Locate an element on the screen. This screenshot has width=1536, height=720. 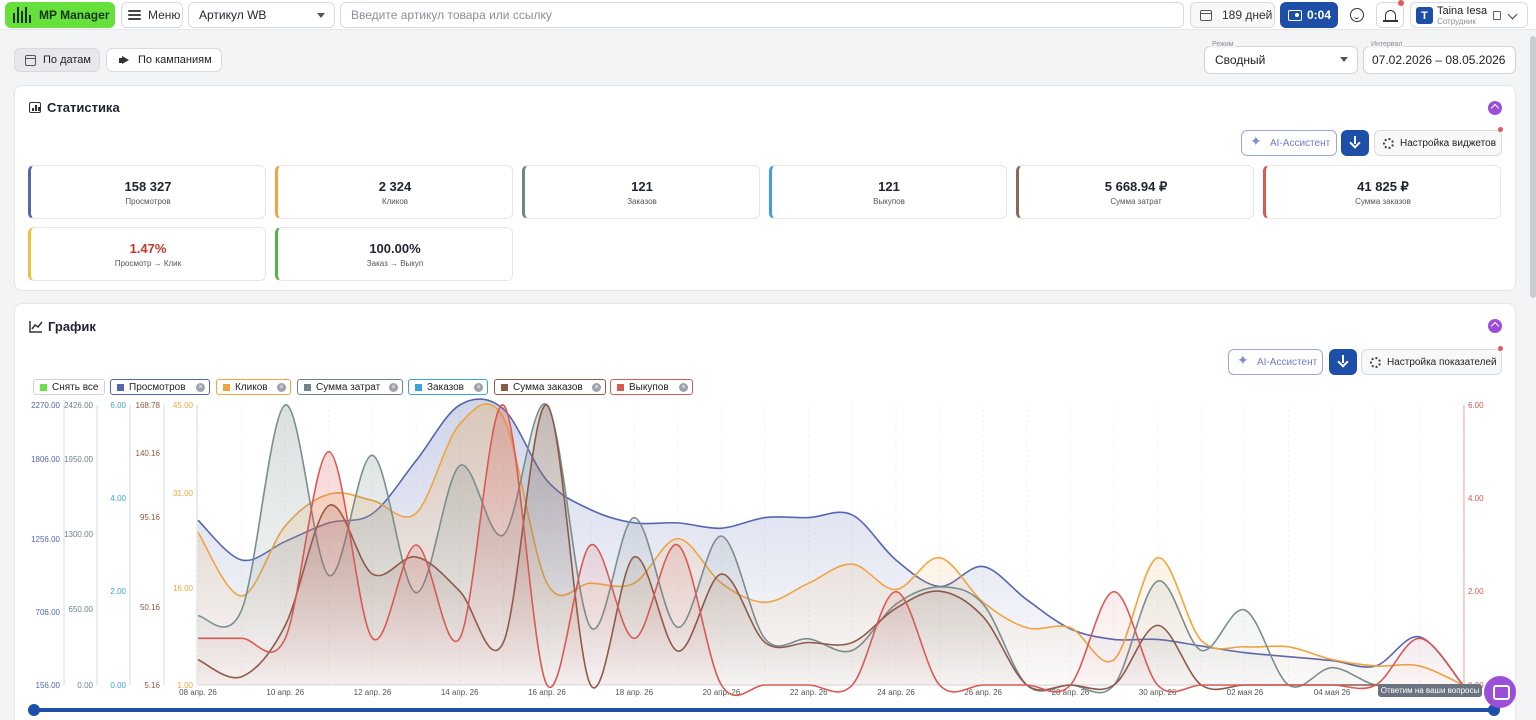
y-tick-label: 95.16 is located at coordinates (150, 517).